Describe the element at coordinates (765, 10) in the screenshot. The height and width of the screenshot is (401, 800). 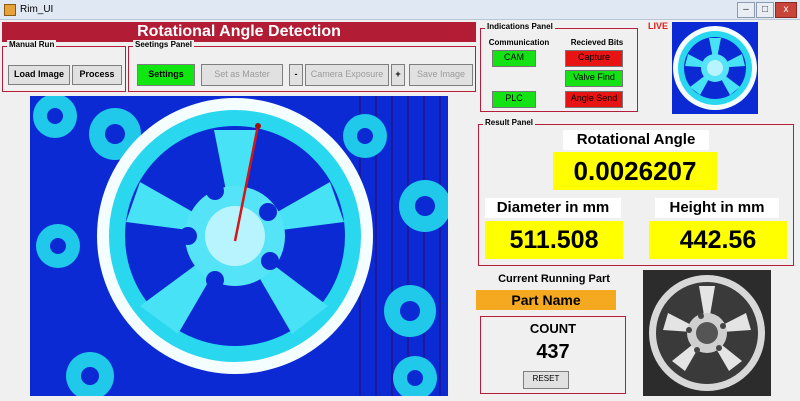
I see `maximize-icon: □` at that location.